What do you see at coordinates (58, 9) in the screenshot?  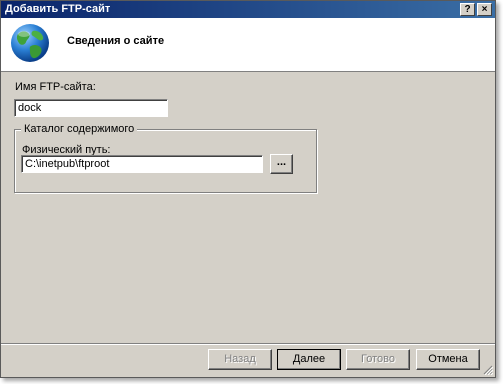 I see `window-title: Добавить FTP-сайт` at bounding box center [58, 9].